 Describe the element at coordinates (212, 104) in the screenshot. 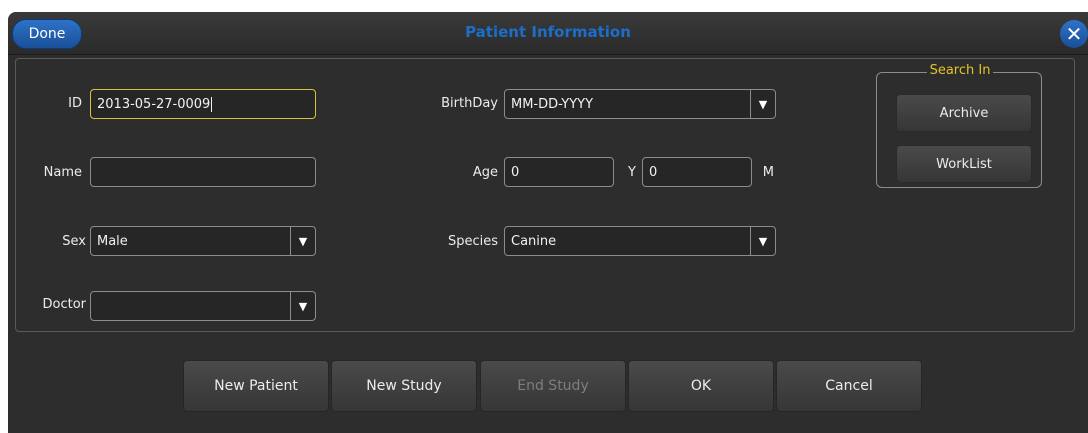

I see `text-caret` at that location.